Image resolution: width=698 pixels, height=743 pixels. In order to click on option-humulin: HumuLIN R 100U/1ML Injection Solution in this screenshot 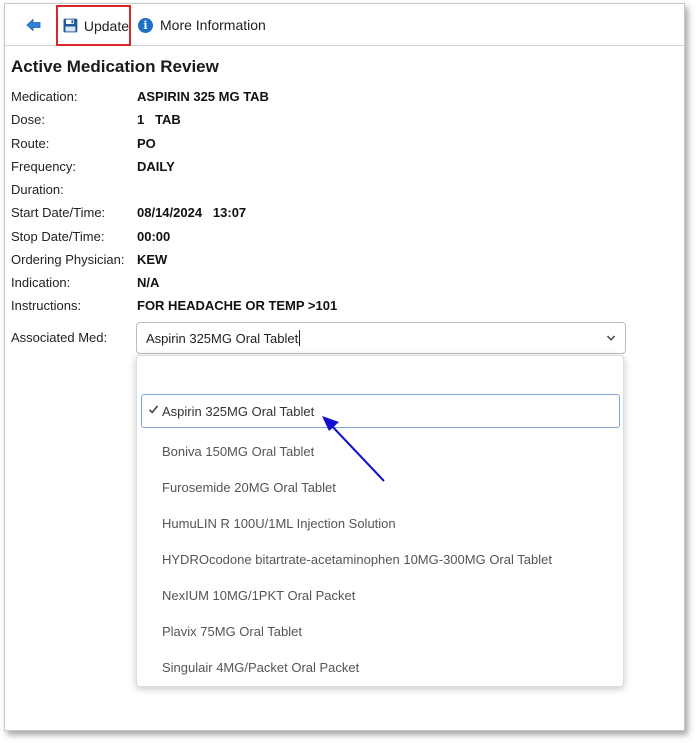, I will do `click(380, 523)`.